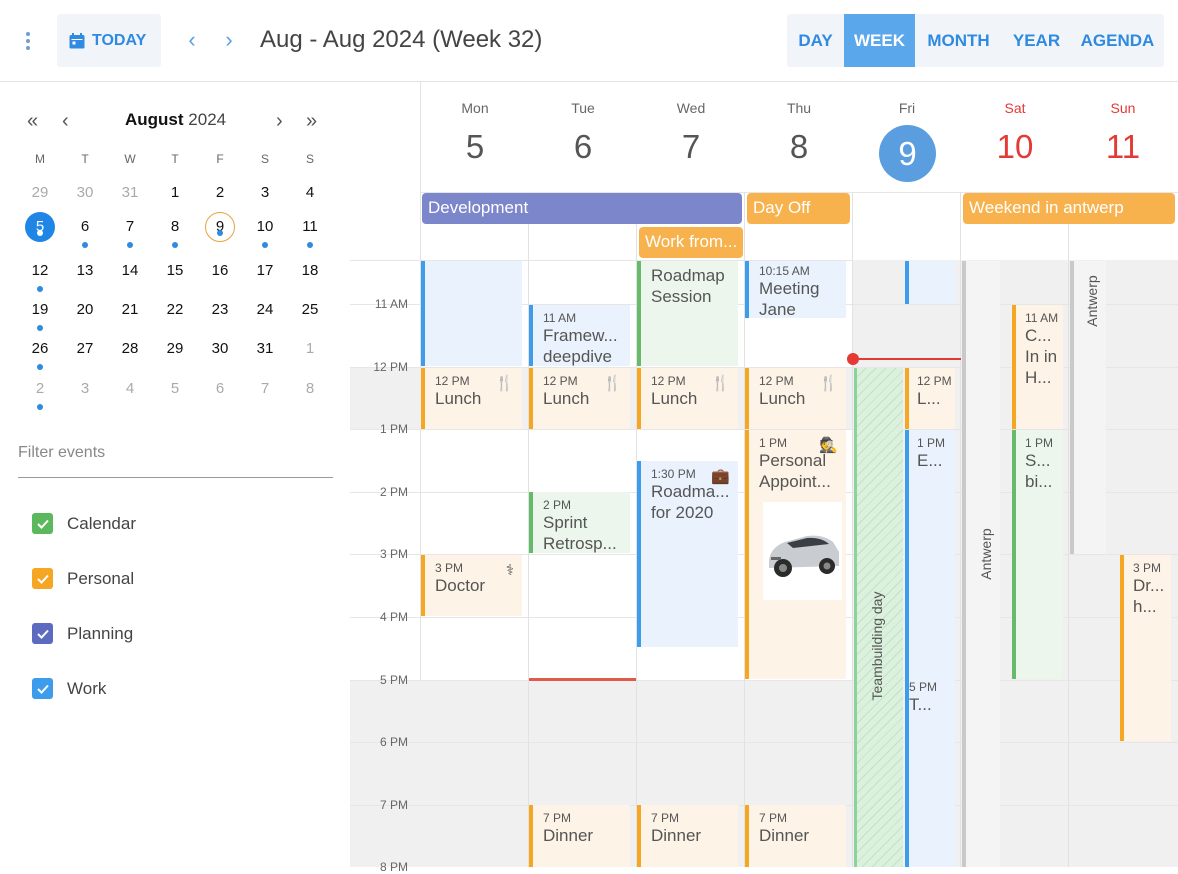  What do you see at coordinates (310, 233) in the screenshot?
I see `mini-day: 11` at bounding box center [310, 233].